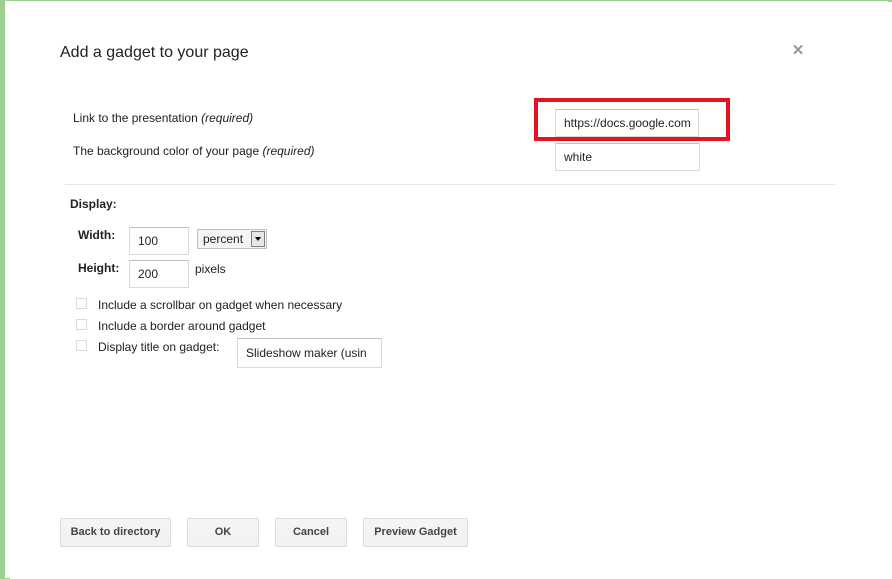 This screenshot has height=579, width=892. Describe the element at coordinates (210, 269) in the screenshot. I see `height-unit-label: pixels` at that location.